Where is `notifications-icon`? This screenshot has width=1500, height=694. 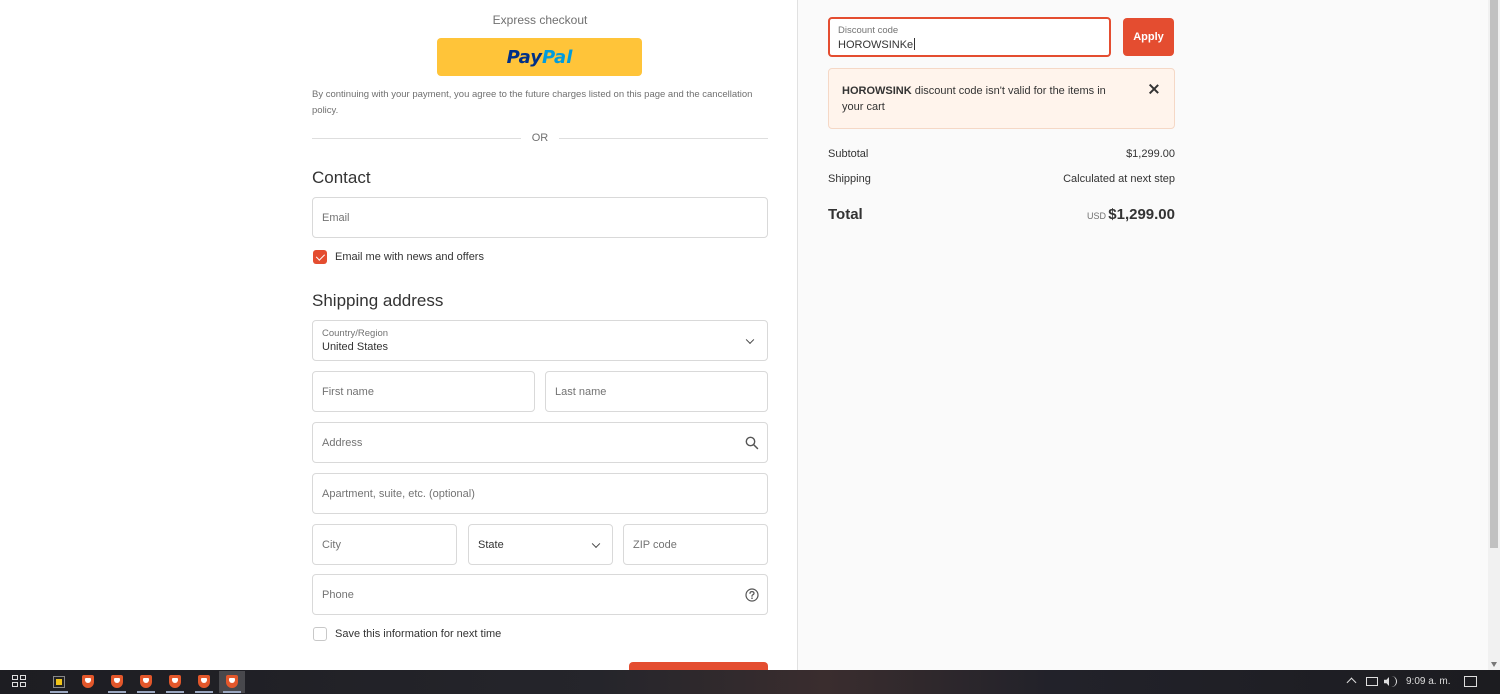 notifications-icon is located at coordinates (1470, 681).